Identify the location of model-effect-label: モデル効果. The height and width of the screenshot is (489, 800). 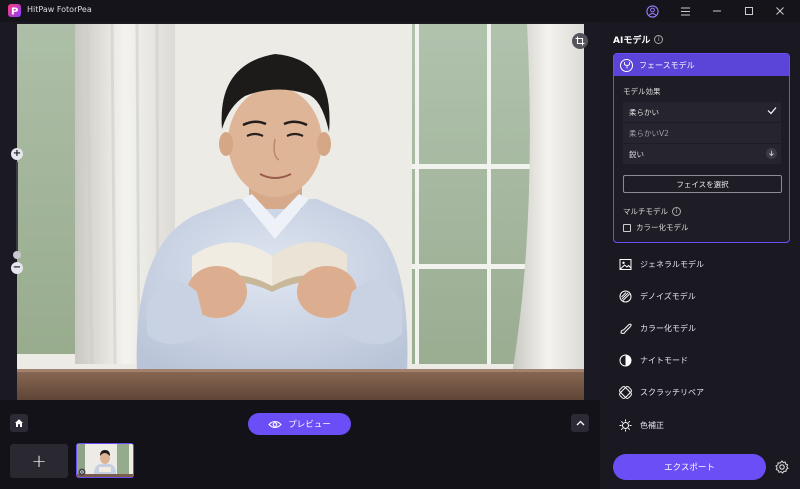
(642, 91).